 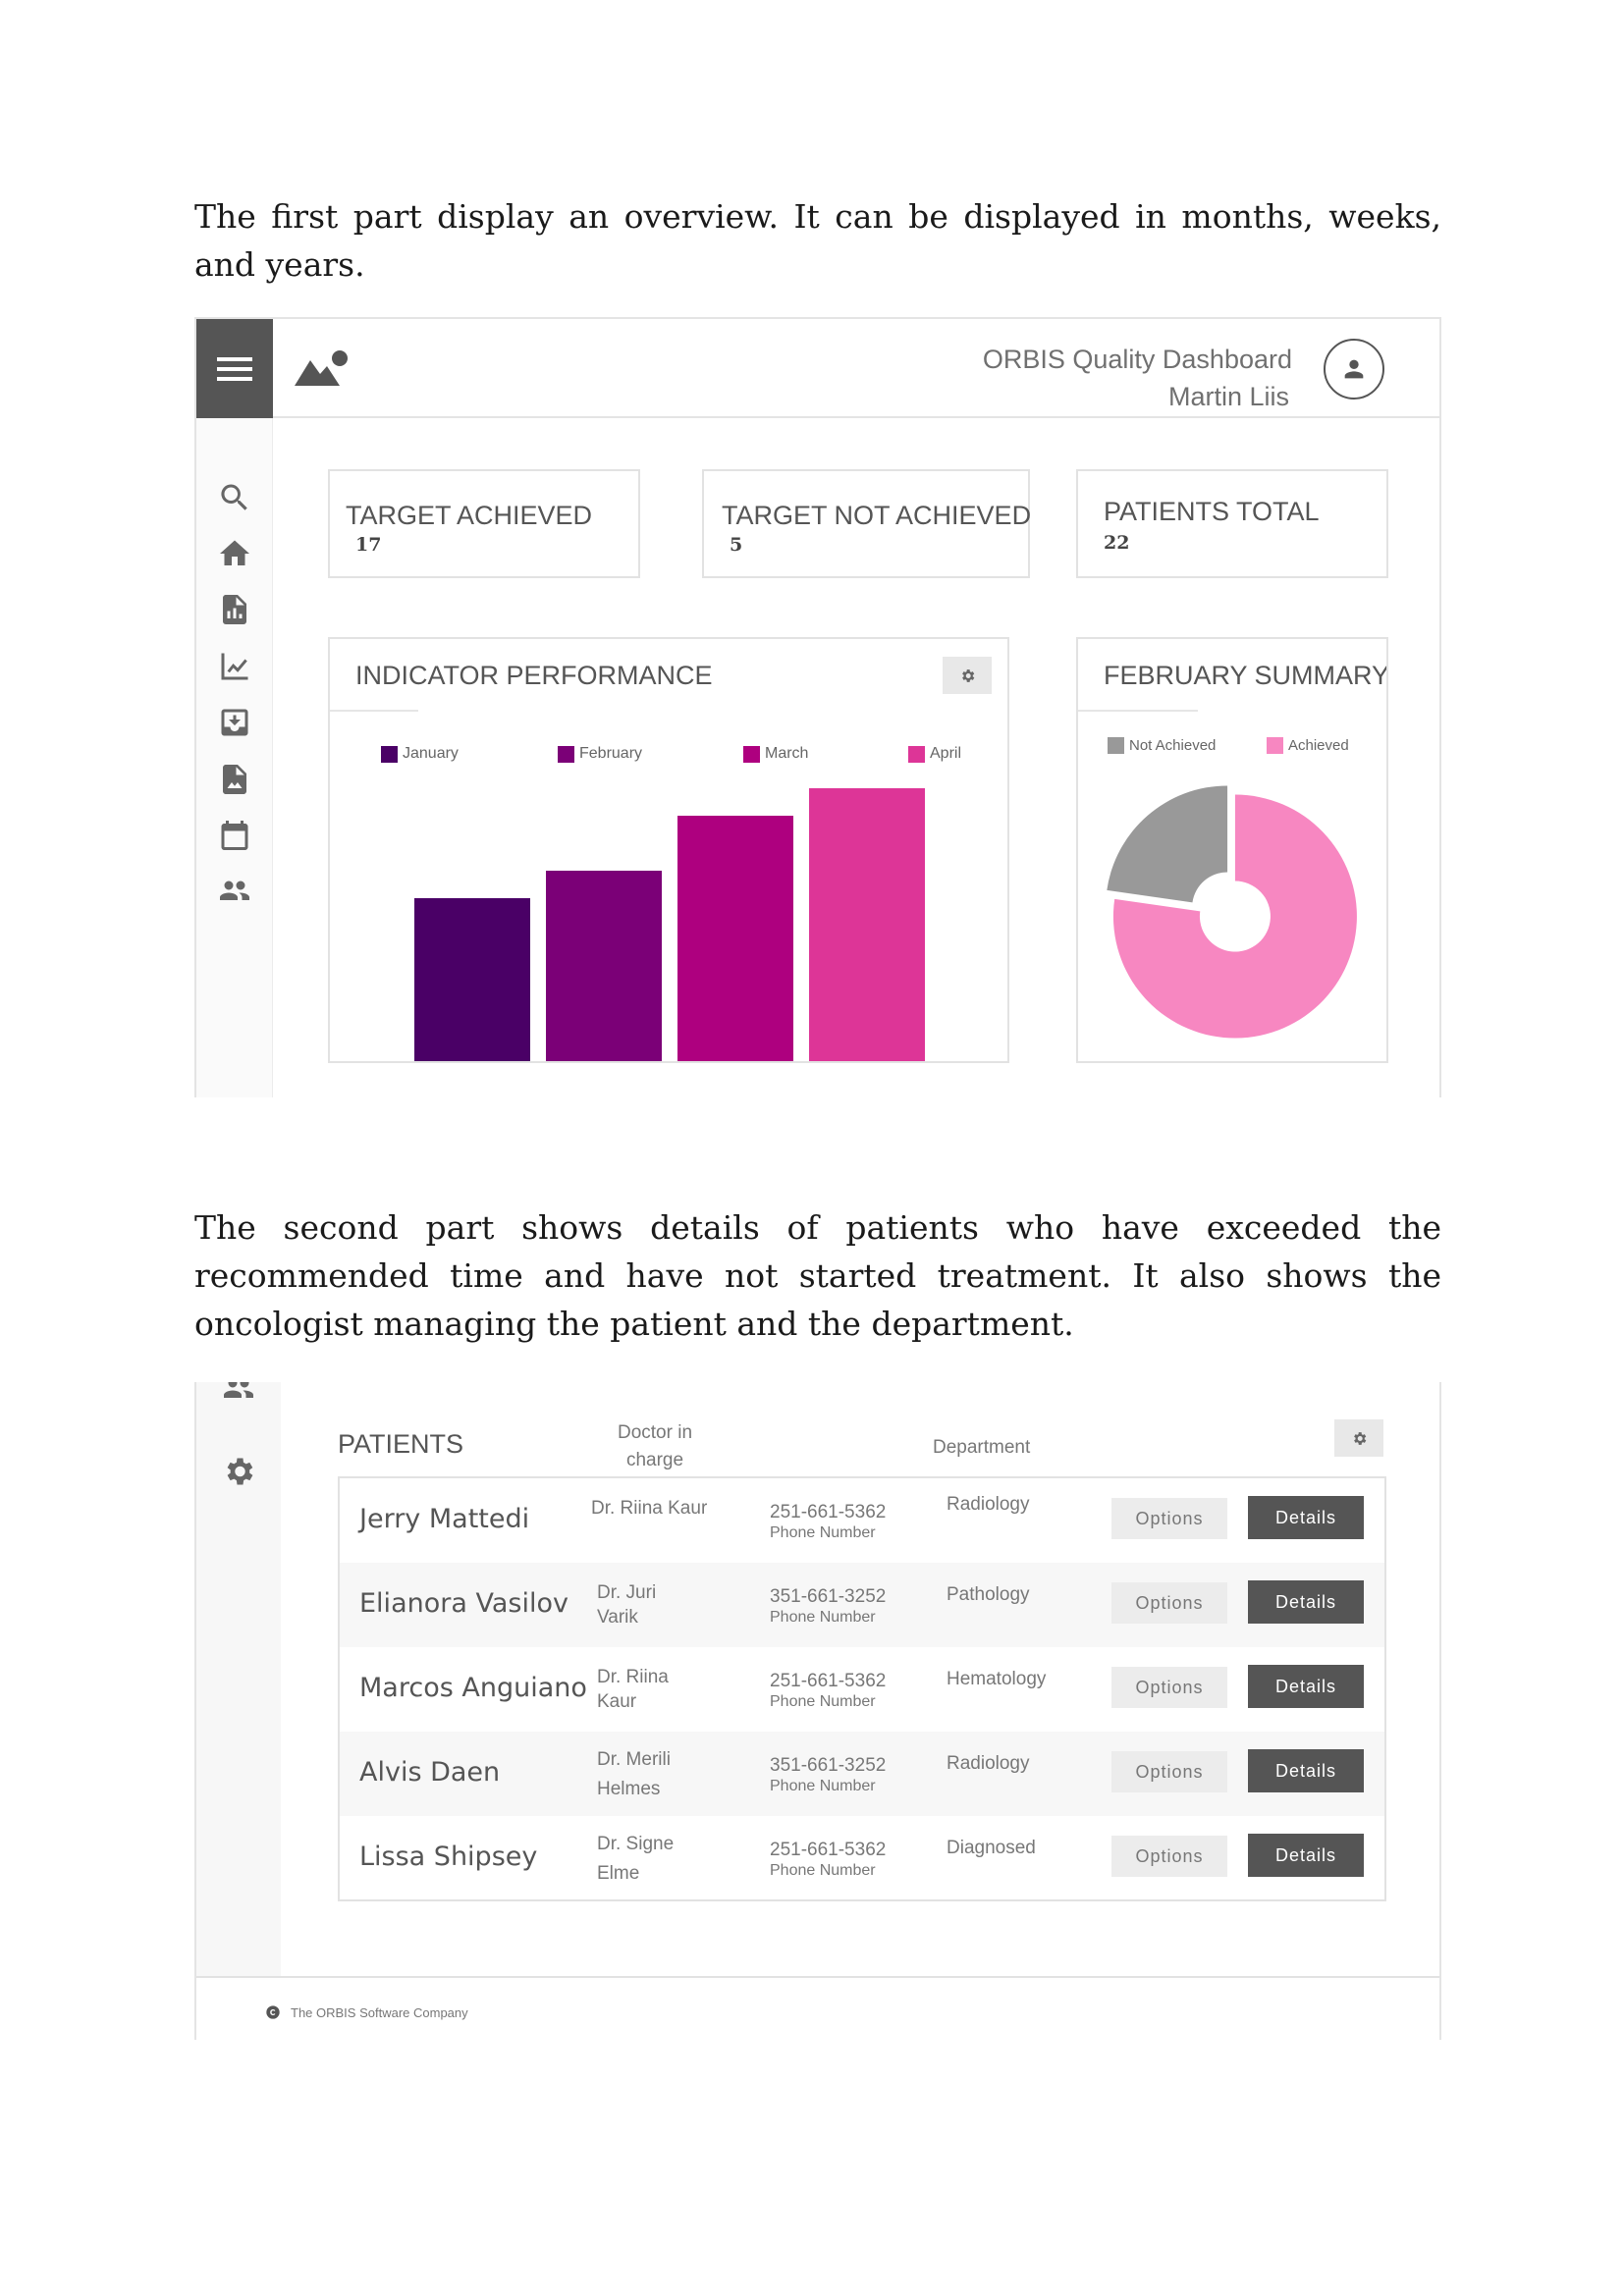 What do you see at coordinates (234, 498) in the screenshot?
I see `search-icon` at bounding box center [234, 498].